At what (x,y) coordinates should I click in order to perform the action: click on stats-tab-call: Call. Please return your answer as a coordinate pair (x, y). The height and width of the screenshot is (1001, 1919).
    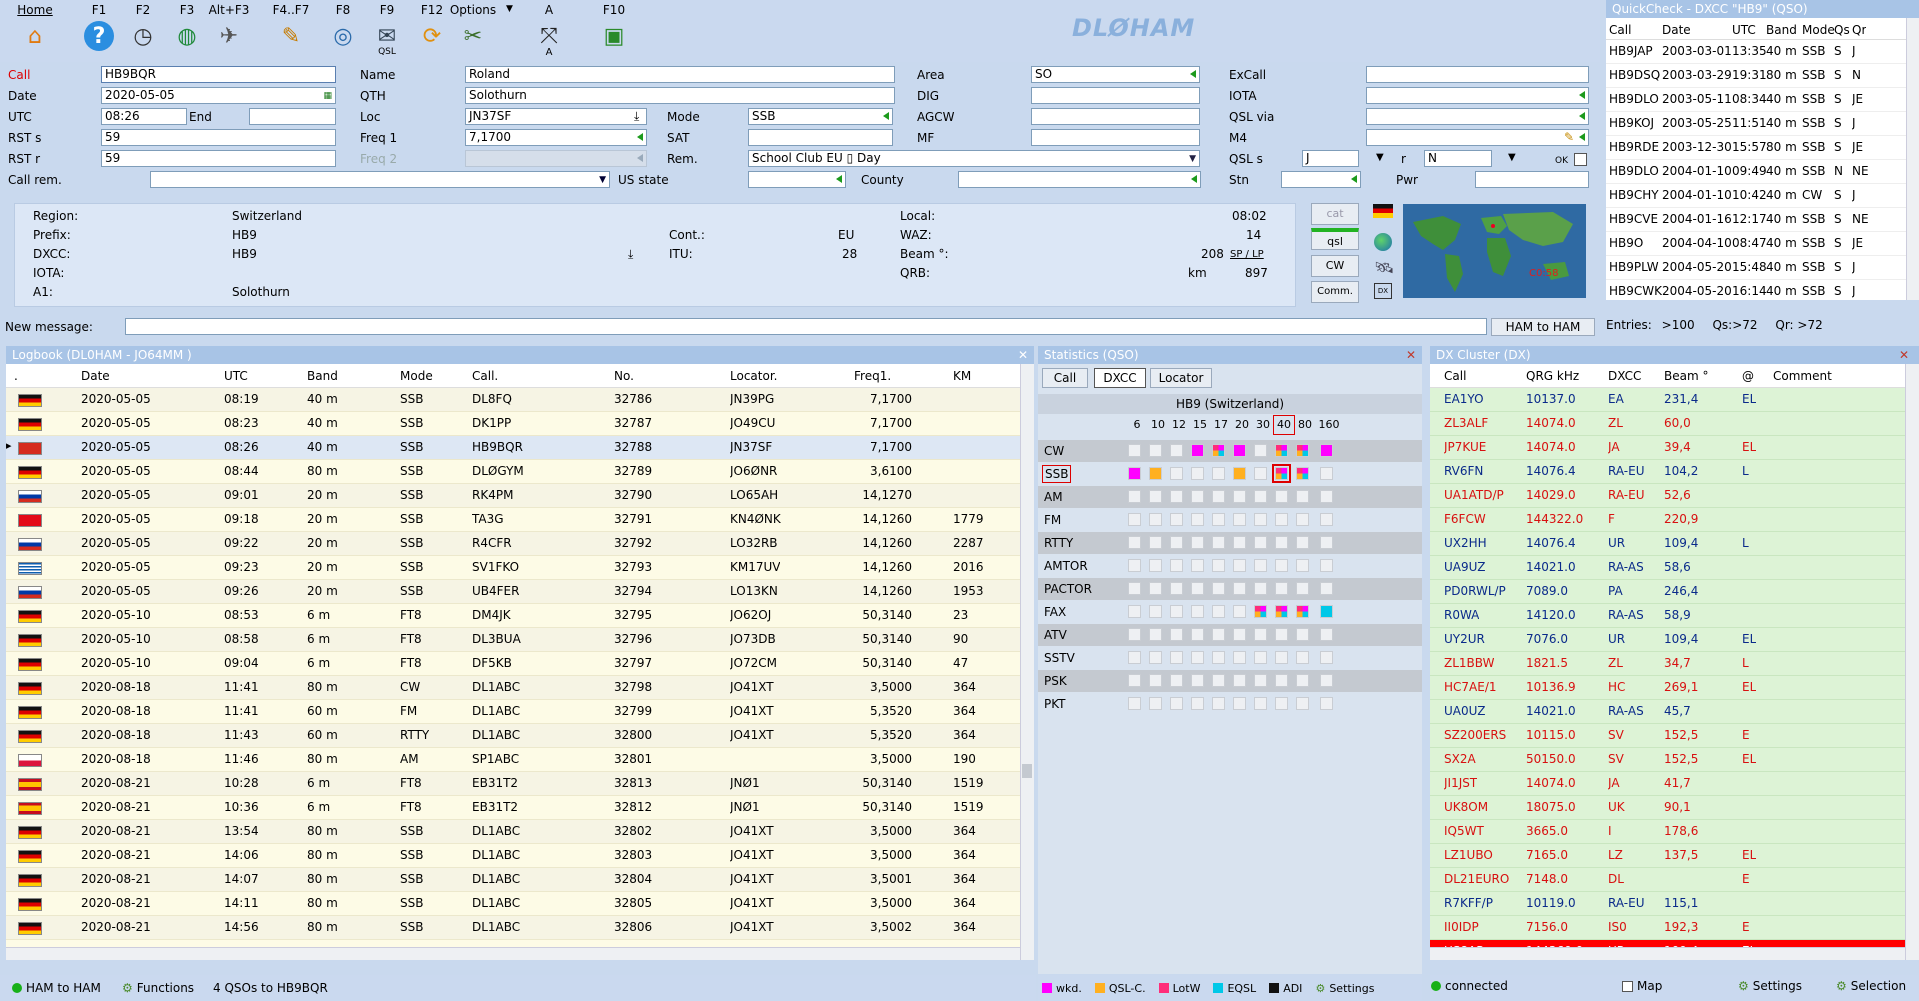
    Looking at the image, I should click on (1065, 378).